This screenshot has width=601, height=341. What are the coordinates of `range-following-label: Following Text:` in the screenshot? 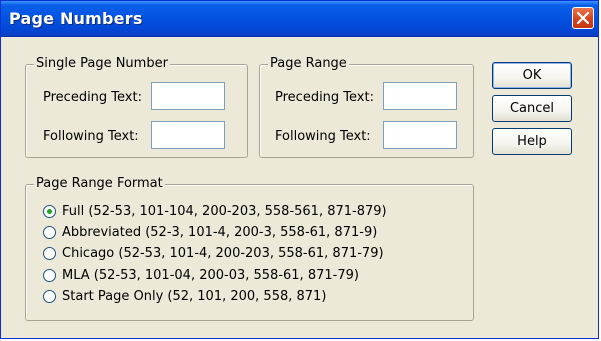 It's located at (323, 136).